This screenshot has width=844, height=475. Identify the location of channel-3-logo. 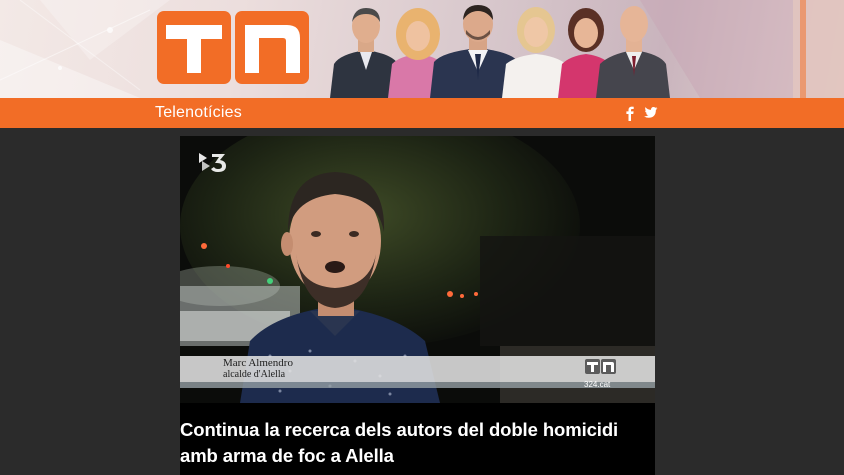
(212, 162).